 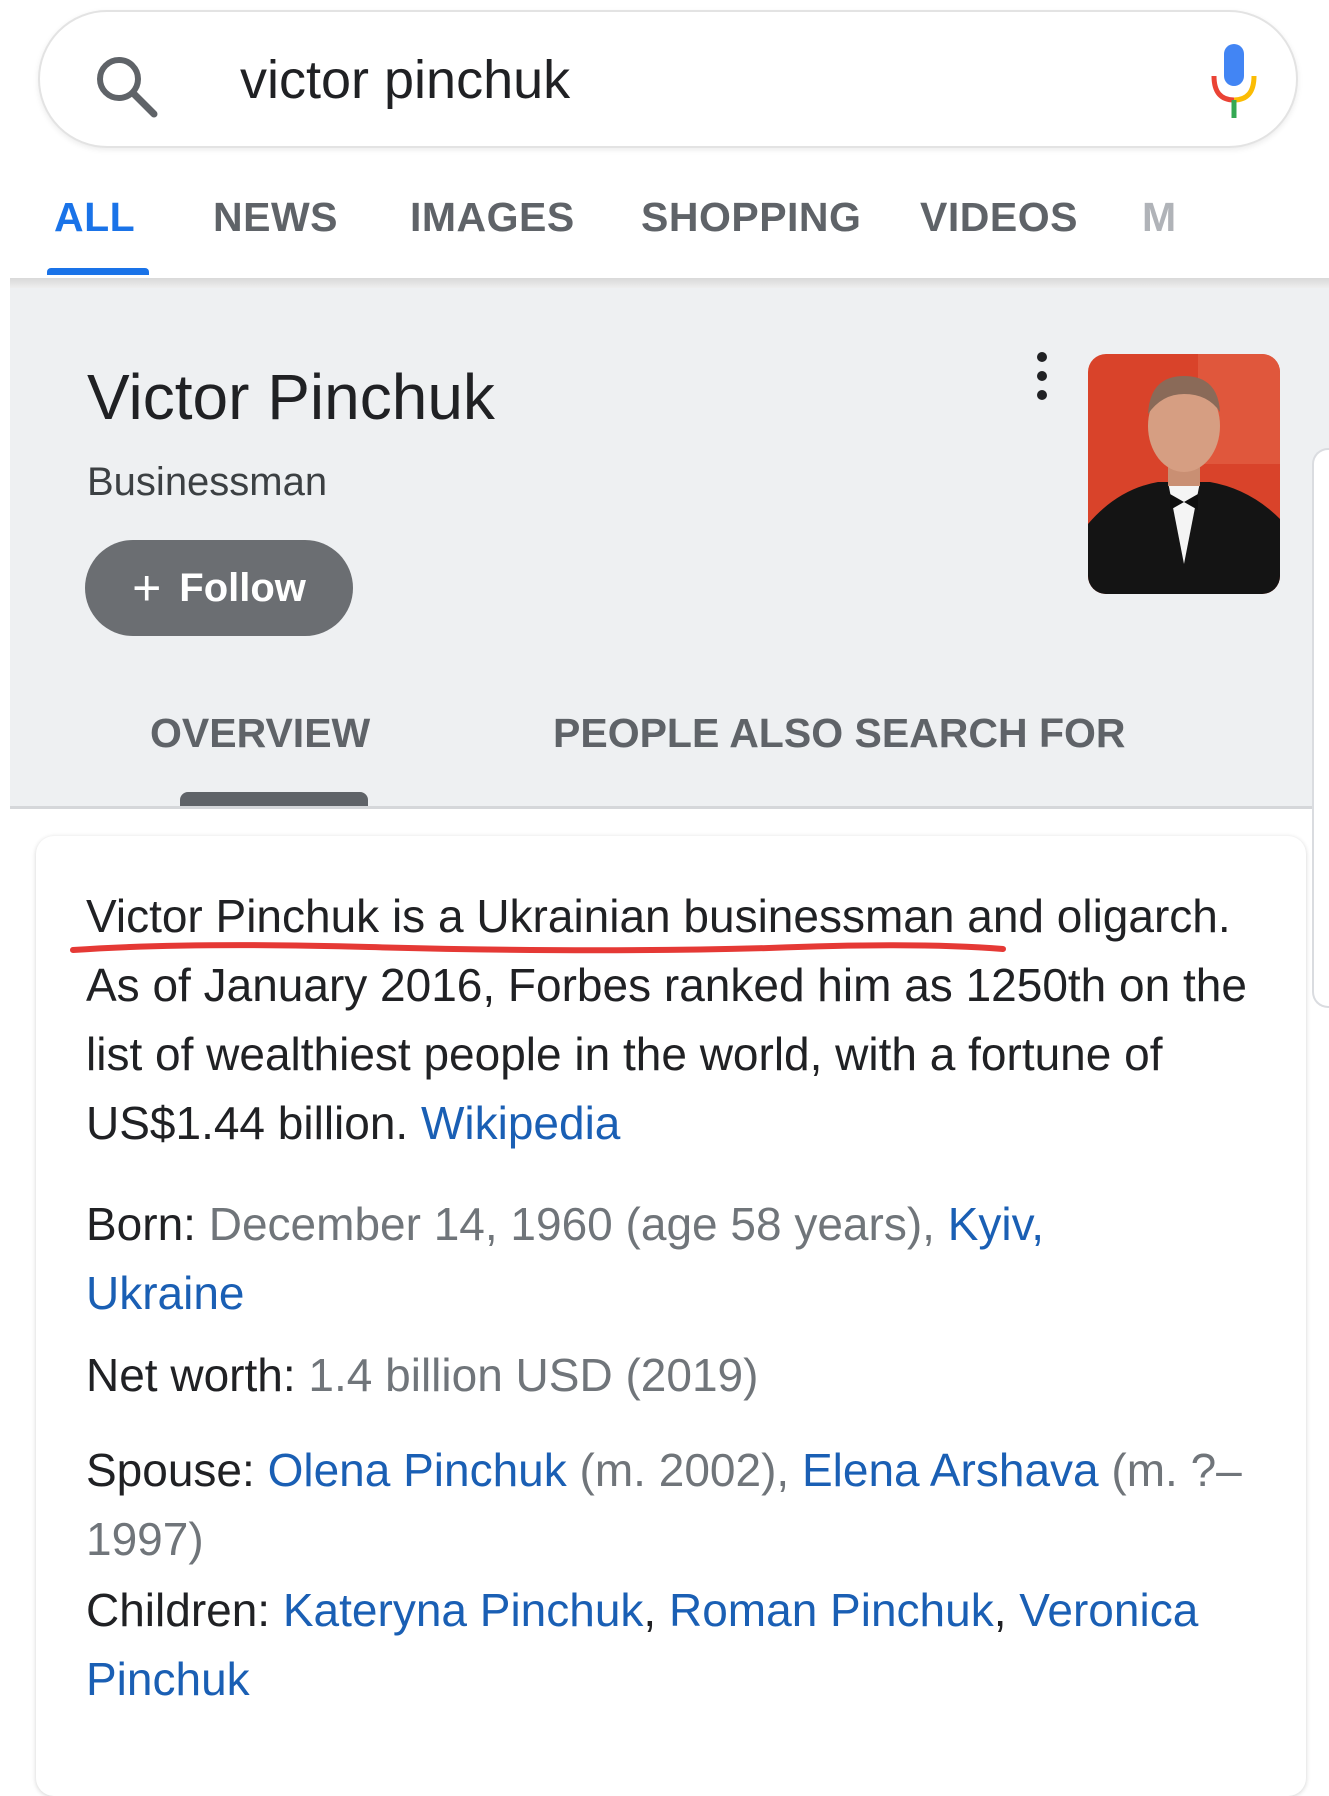 I want to click on entity-title: Victor Pinchuk, so click(x=291, y=397).